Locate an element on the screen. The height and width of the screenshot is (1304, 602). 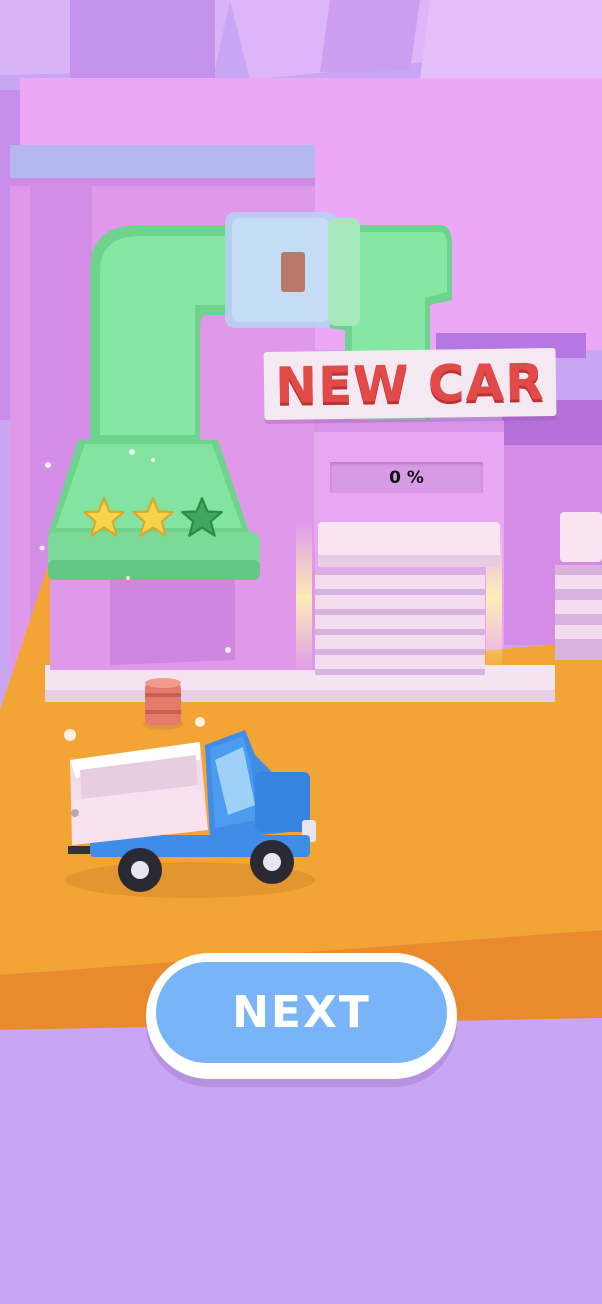
building-shadow is located at coordinates (172, 620).